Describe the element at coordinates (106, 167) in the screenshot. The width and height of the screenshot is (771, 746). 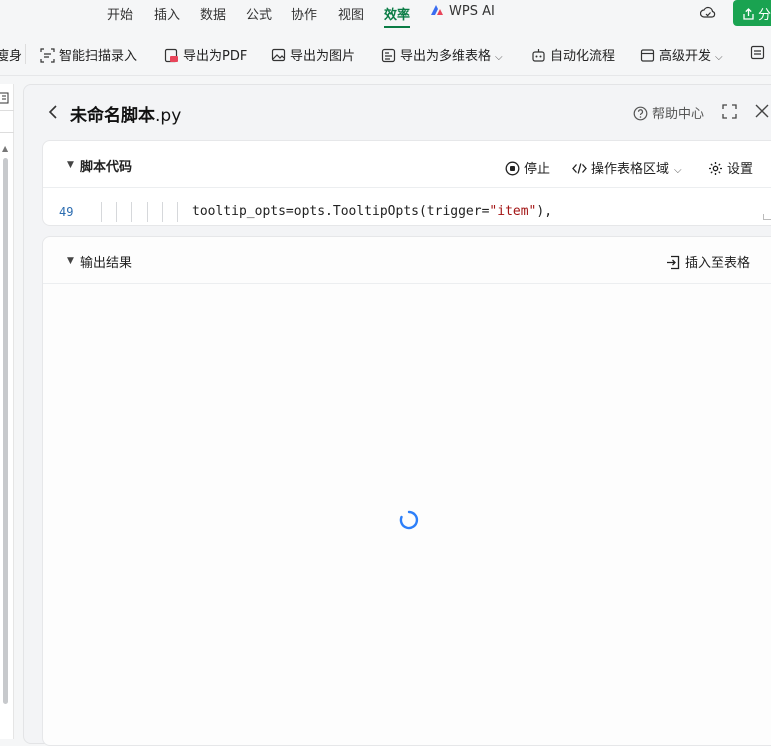
I see `script-code-title: 脚本代码` at that location.